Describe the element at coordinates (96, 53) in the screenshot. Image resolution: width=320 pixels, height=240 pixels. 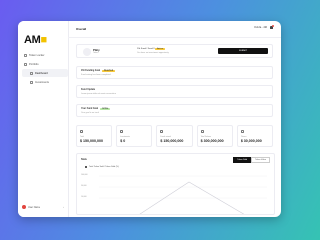
I see `project-sub: Token` at that location.